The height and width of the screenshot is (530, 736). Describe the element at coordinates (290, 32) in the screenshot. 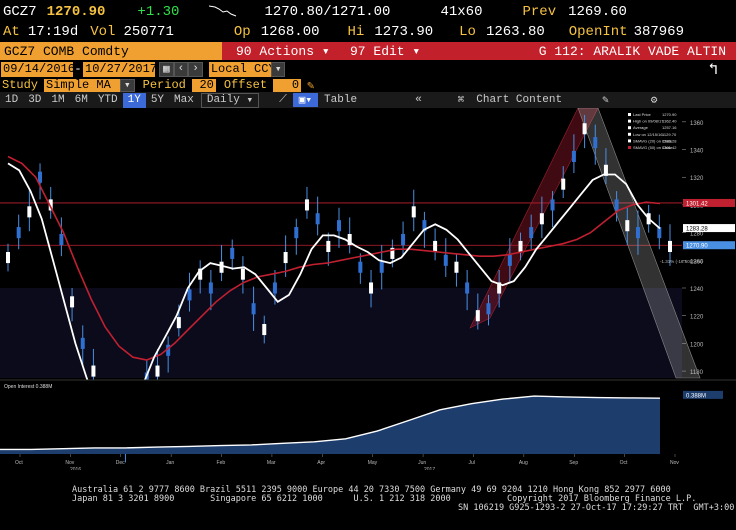

I see `op-value: 1268.00` at that location.